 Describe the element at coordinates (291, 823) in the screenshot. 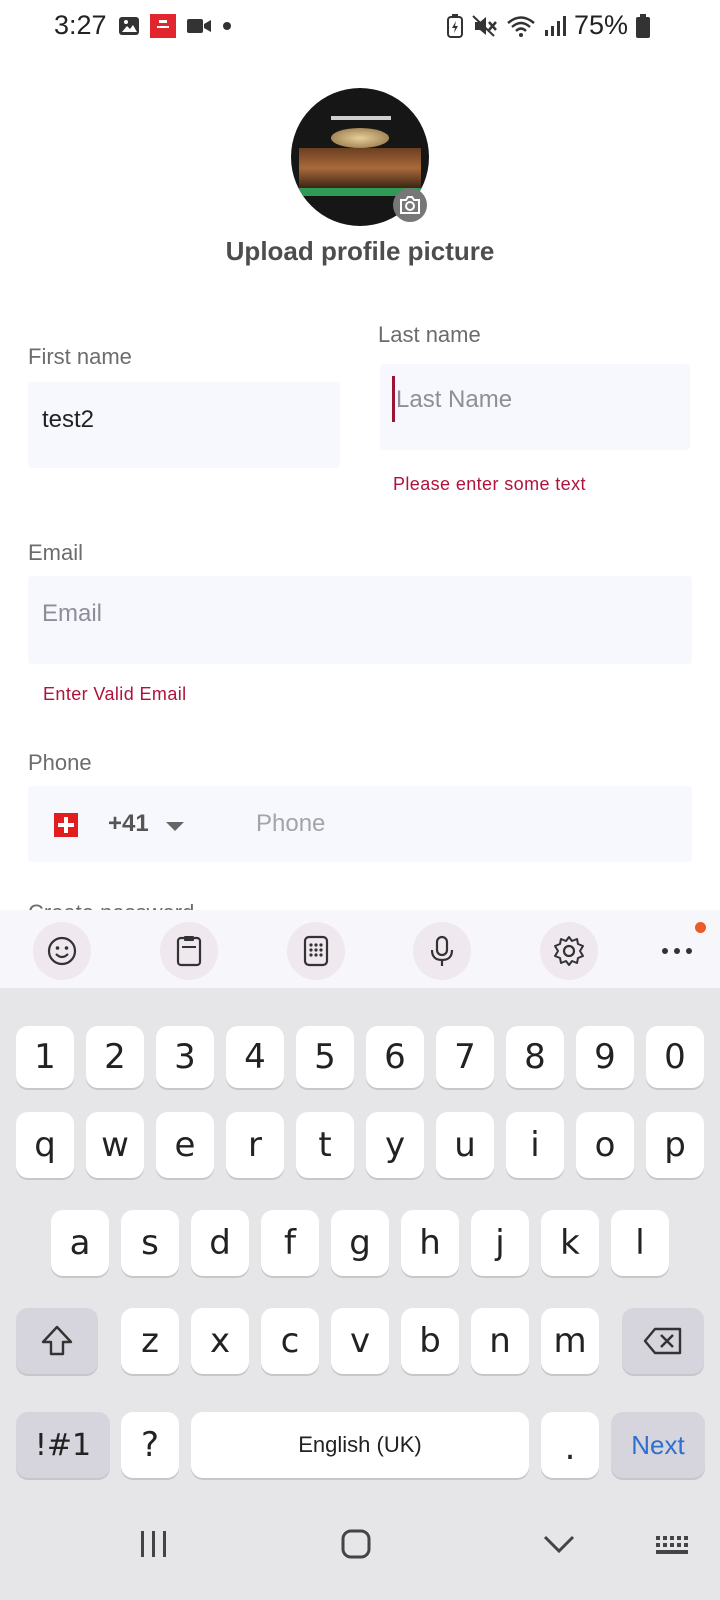

I see `phone-placeholder: Phone` at that location.